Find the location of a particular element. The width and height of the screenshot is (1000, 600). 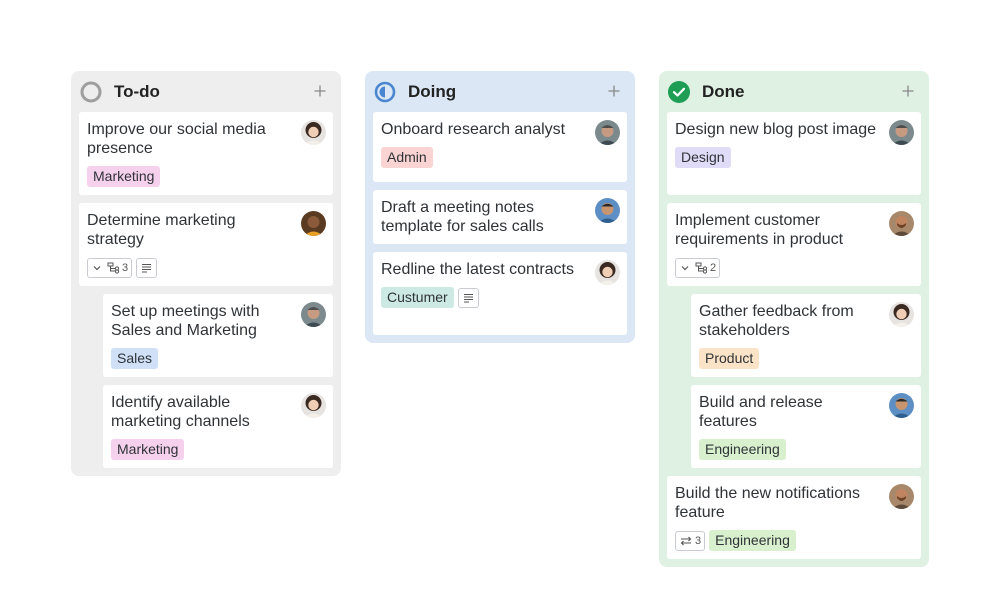

todo-status-icon is located at coordinates (91, 92).